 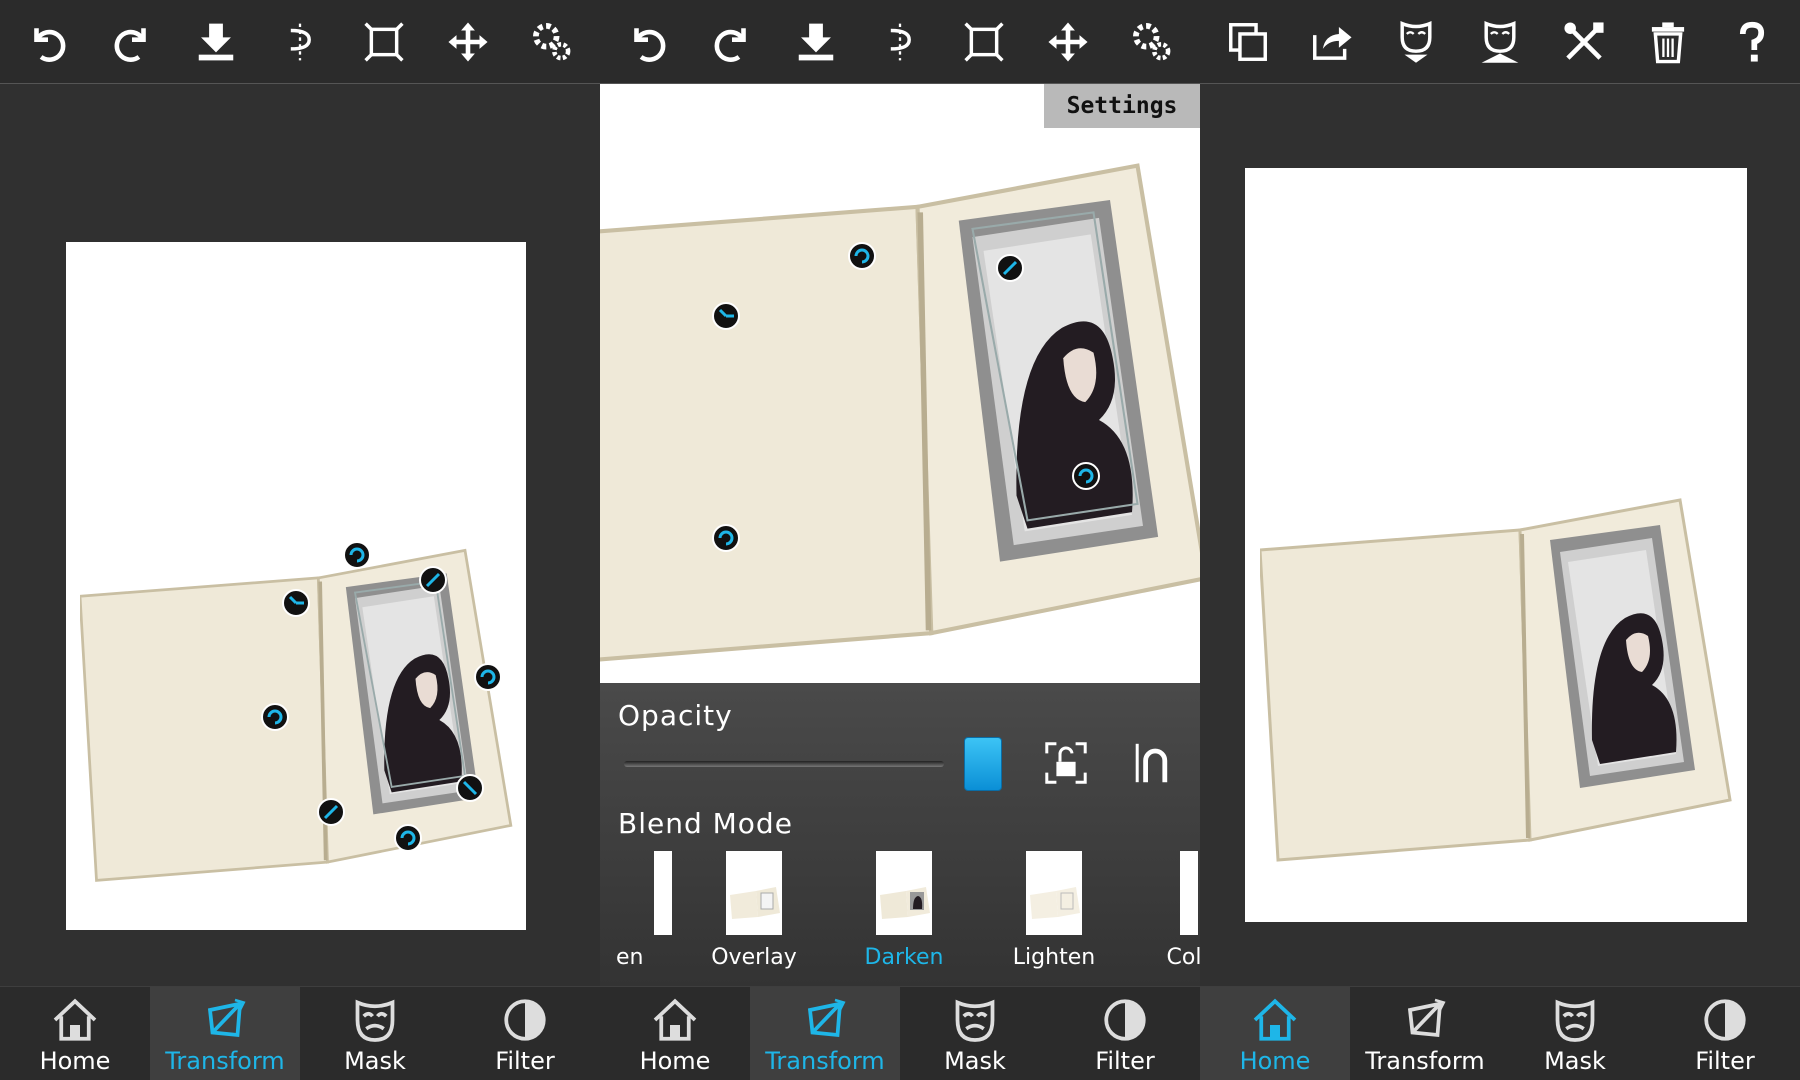 What do you see at coordinates (1154, 763) in the screenshot?
I see `magnet-icon` at bounding box center [1154, 763].